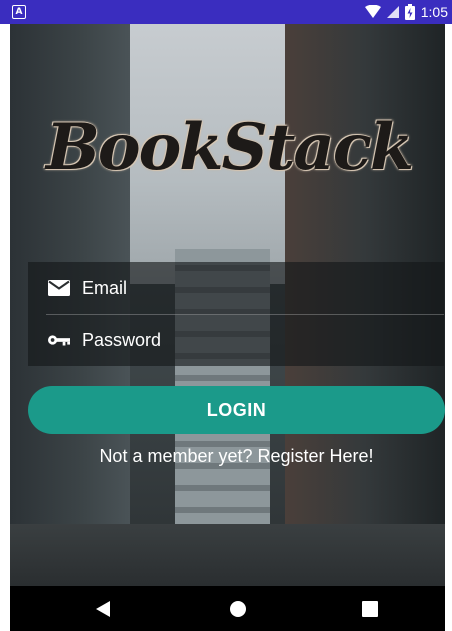  I want to click on back-button, so click(103, 608).